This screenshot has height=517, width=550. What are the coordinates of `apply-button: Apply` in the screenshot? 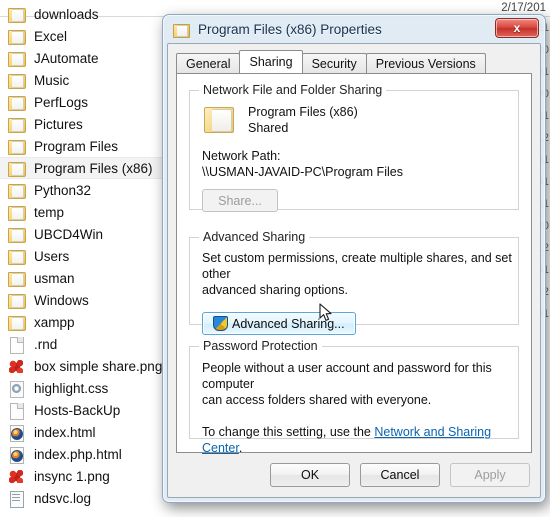 It's located at (490, 475).